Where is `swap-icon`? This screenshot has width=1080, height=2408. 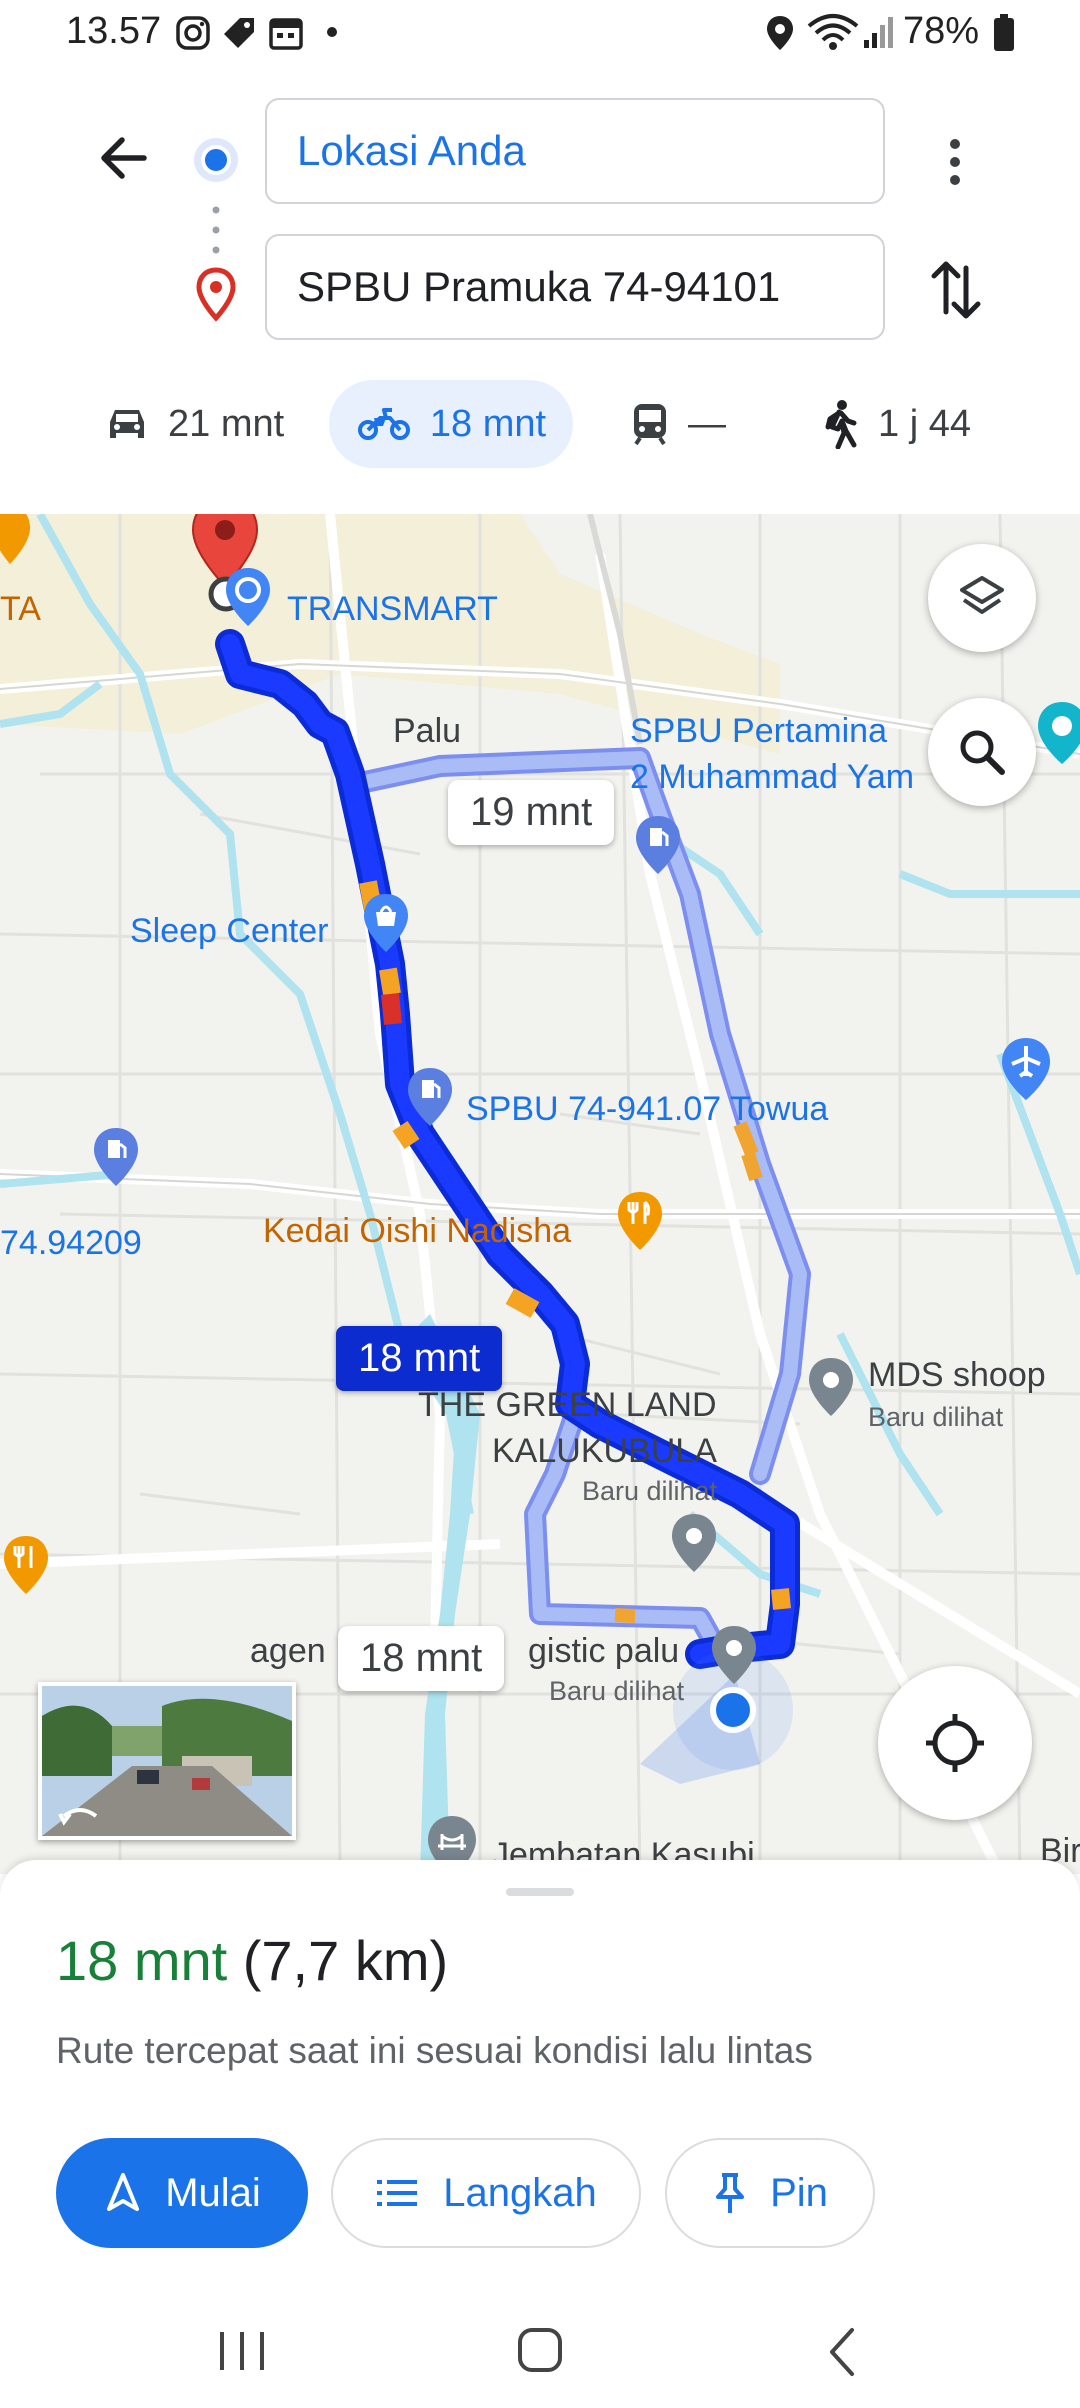 swap-icon is located at coordinates (956, 290).